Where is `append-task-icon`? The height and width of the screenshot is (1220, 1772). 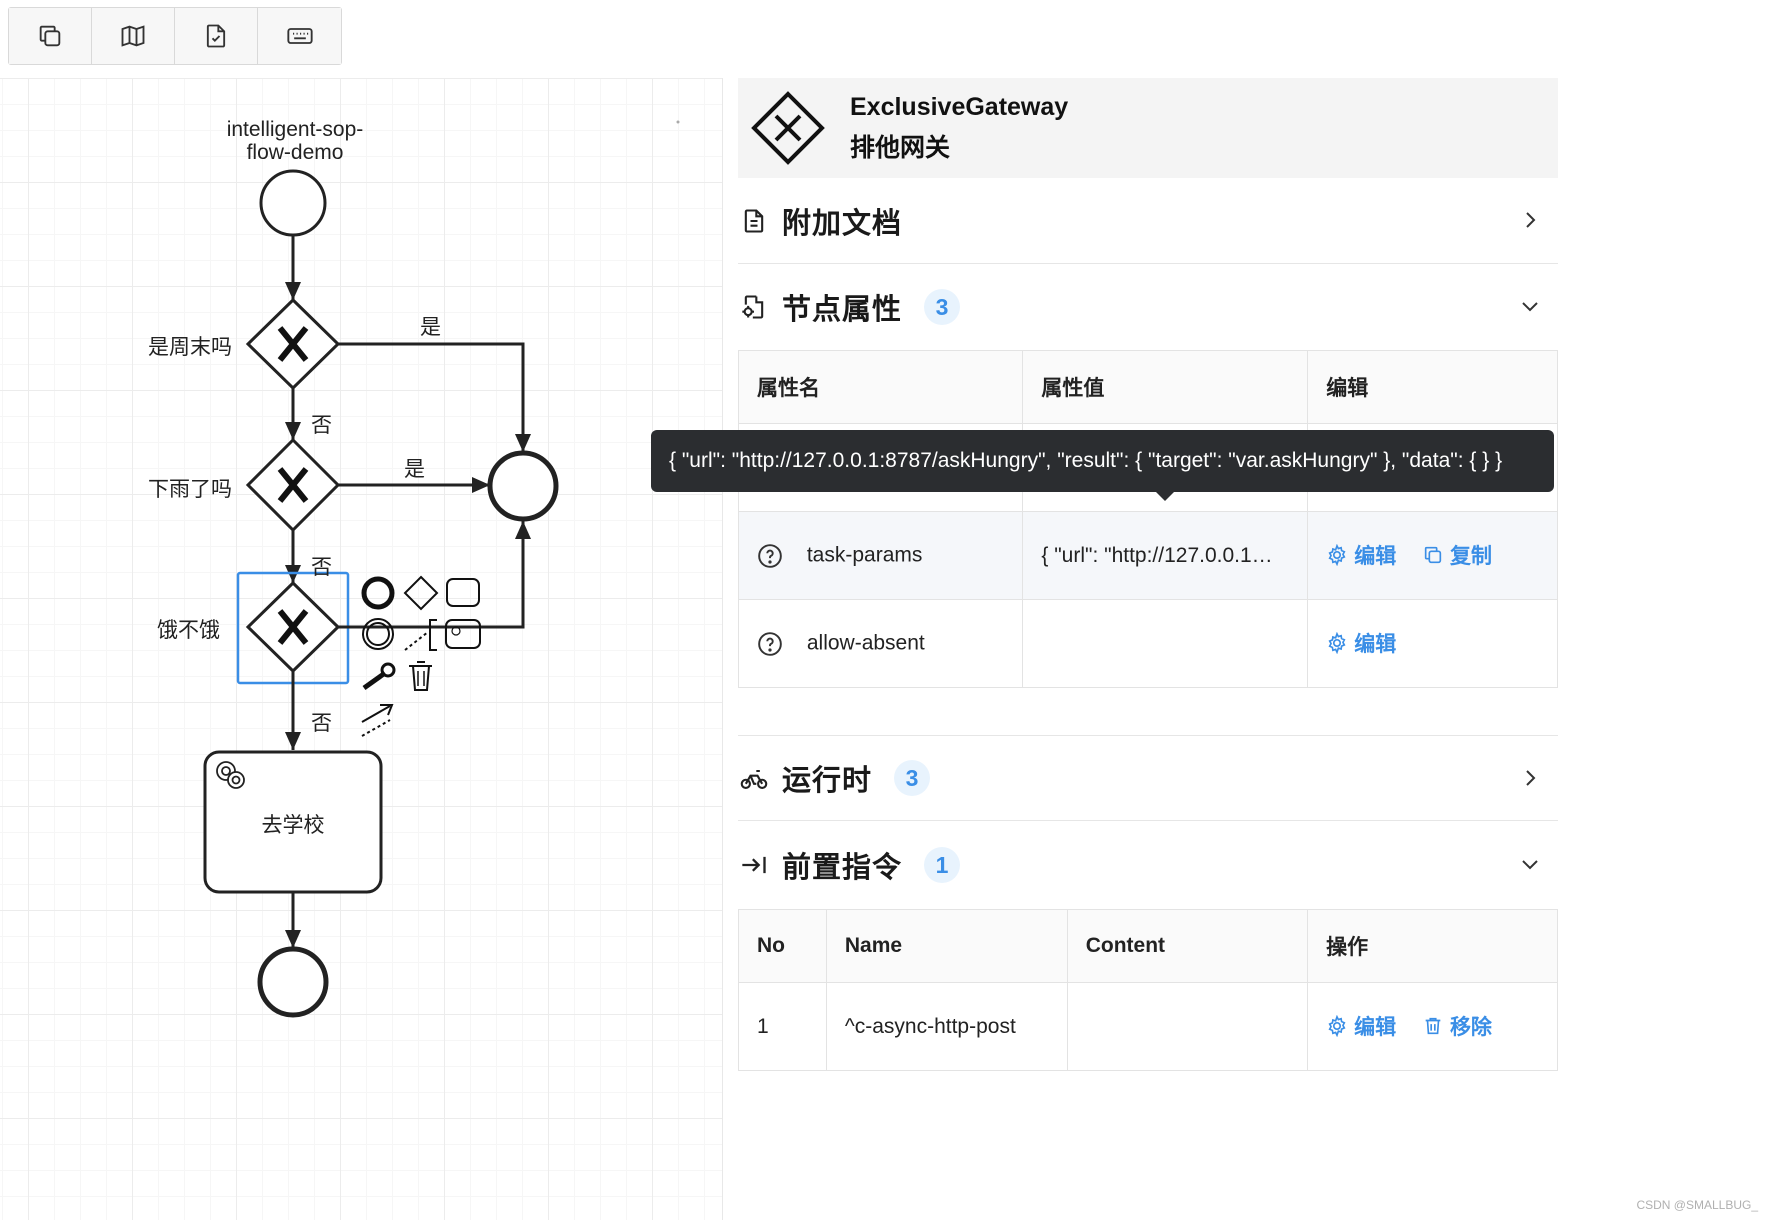 append-task-icon is located at coordinates (463, 592).